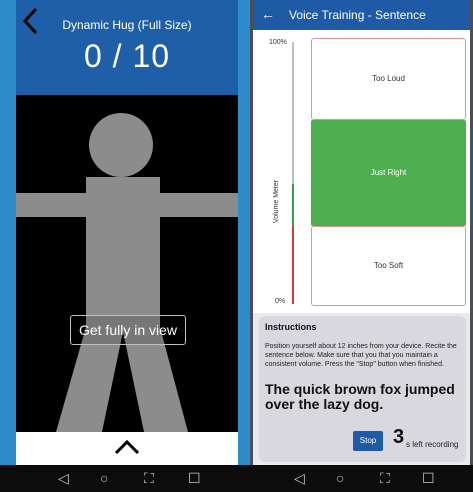 The image size is (473, 492). What do you see at coordinates (293, 265) in the screenshot?
I see `meter-red-segment` at bounding box center [293, 265].